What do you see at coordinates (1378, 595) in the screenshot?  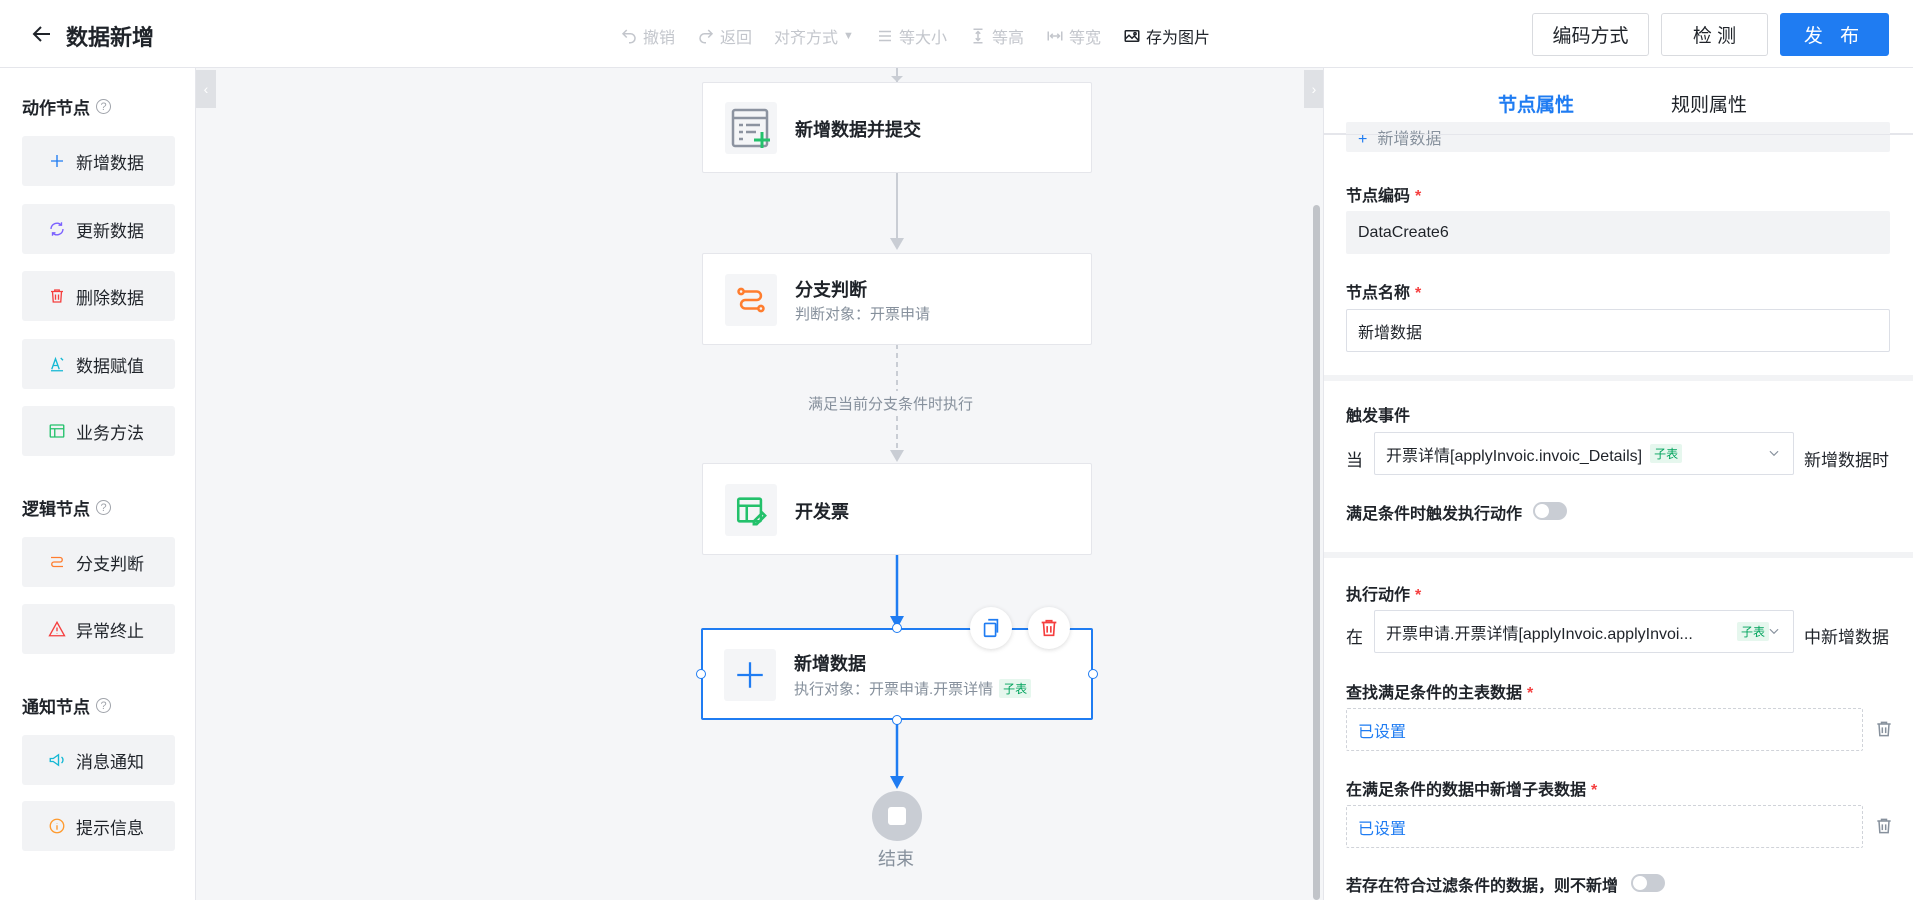 I see `execute-action-label-text: 执行动作` at bounding box center [1378, 595].